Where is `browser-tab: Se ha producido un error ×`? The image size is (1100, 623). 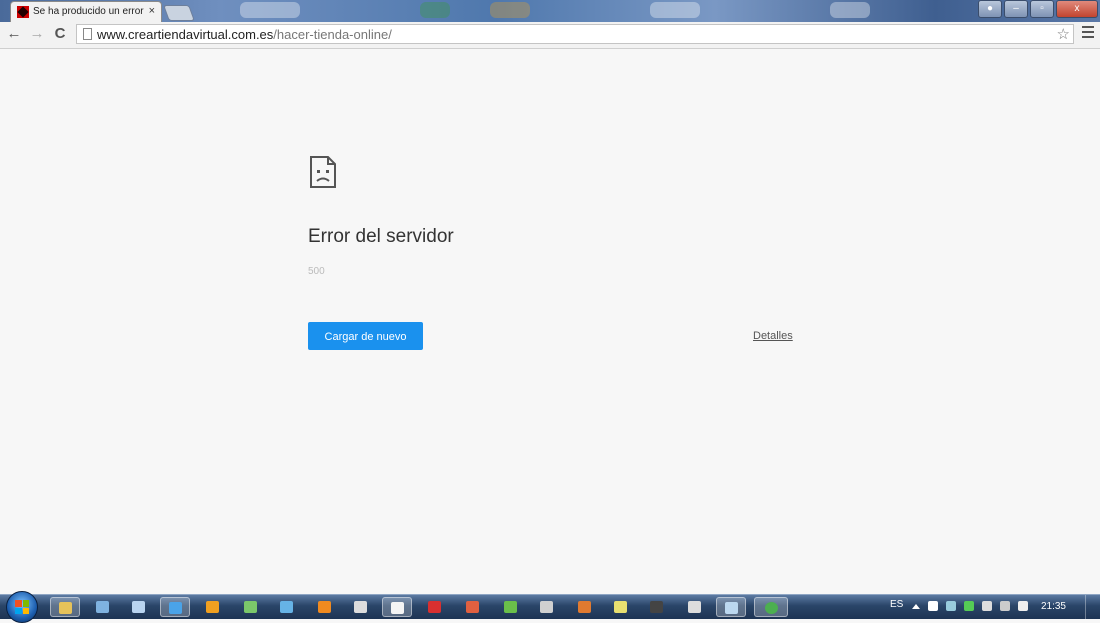 browser-tab: Se ha producido un error × is located at coordinates (86, 11).